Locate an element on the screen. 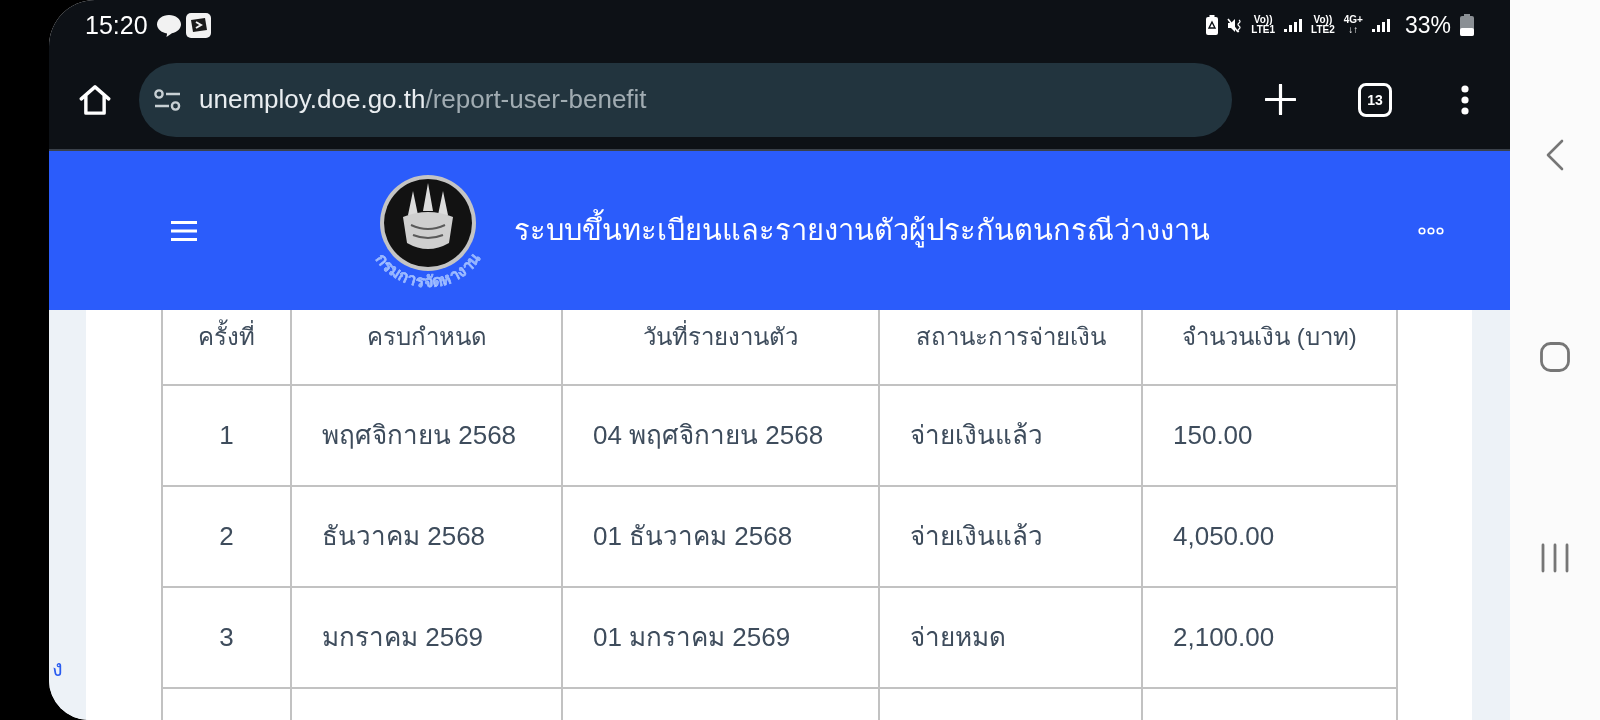 The width and height of the screenshot is (1600, 720). network-label: ↓↑ is located at coordinates (1353, 30).